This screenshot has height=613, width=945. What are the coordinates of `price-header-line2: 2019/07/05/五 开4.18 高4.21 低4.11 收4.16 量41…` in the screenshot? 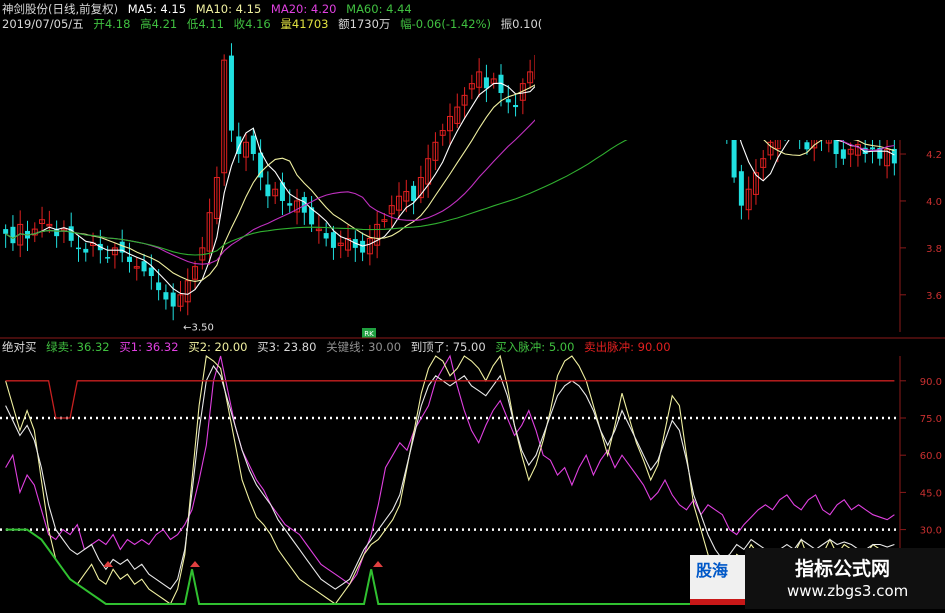 It's located at (275, 24).